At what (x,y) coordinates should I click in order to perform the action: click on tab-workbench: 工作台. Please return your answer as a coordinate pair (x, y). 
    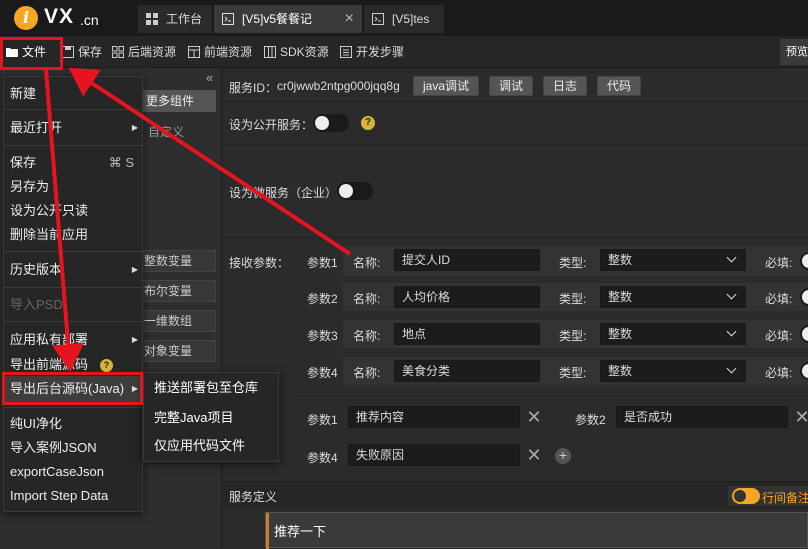
    Looking at the image, I should click on (175, 19).